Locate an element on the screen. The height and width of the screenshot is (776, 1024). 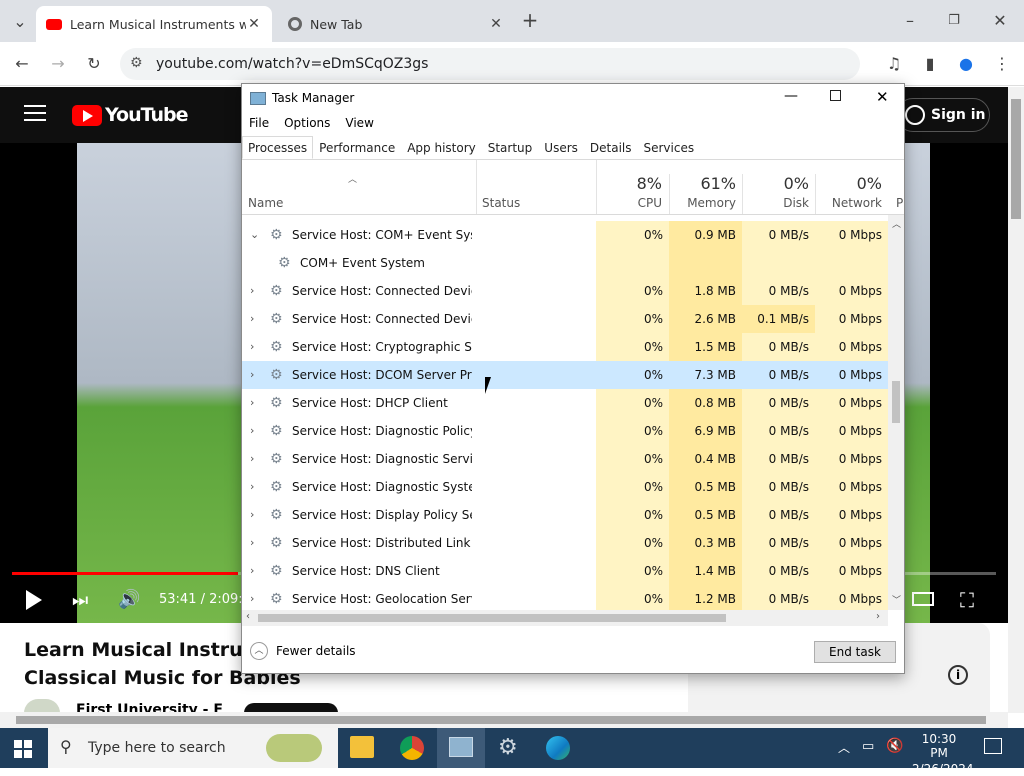
forward-arrow-icon: → is located at coordinates (58, 63).